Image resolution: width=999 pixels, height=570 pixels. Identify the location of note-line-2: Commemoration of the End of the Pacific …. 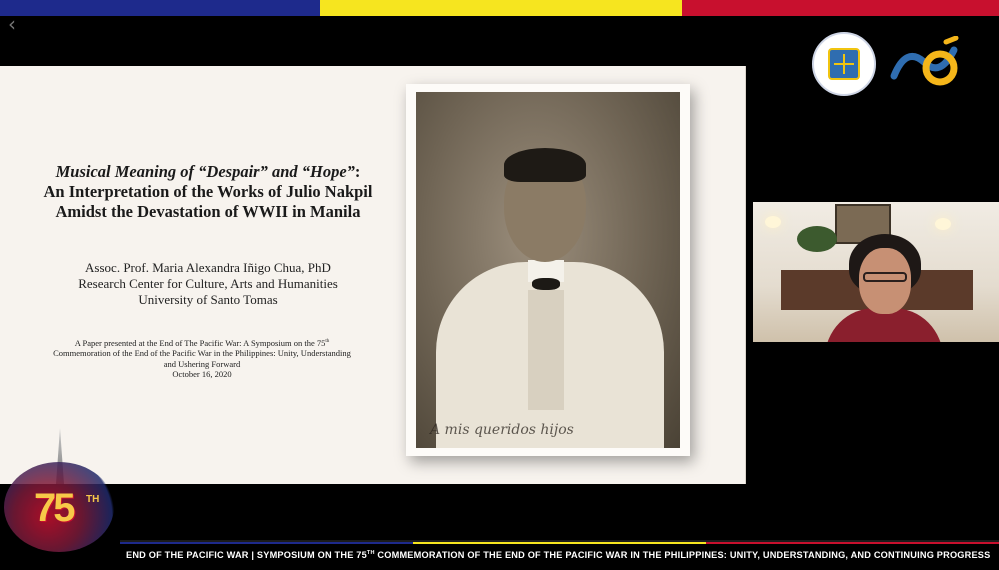
(202, 353).